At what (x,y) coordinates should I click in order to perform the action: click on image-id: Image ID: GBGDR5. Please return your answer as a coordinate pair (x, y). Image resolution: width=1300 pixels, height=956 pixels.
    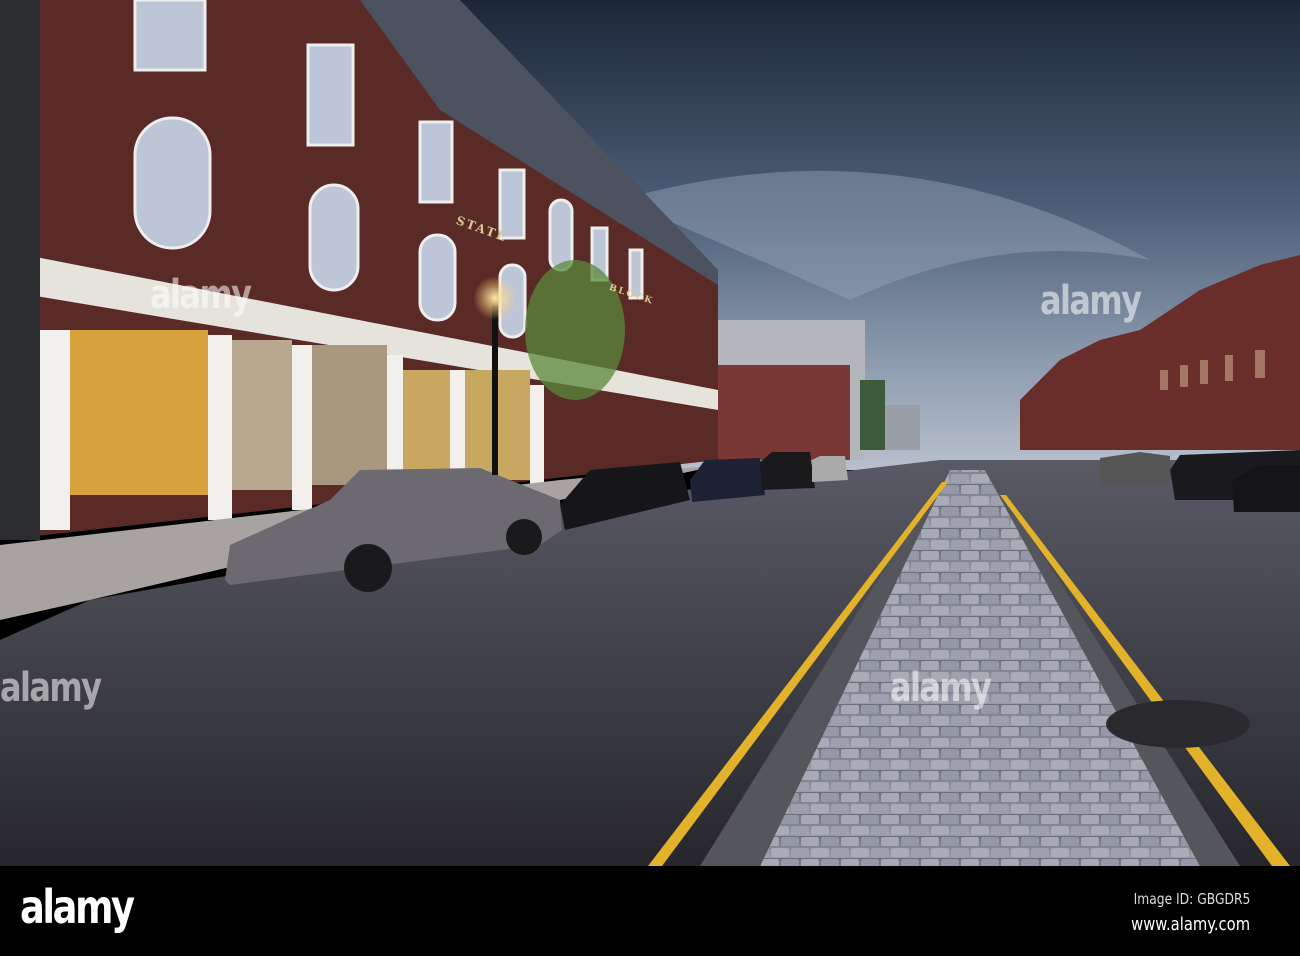
    Looking at the image, I should click on (1191, 899).